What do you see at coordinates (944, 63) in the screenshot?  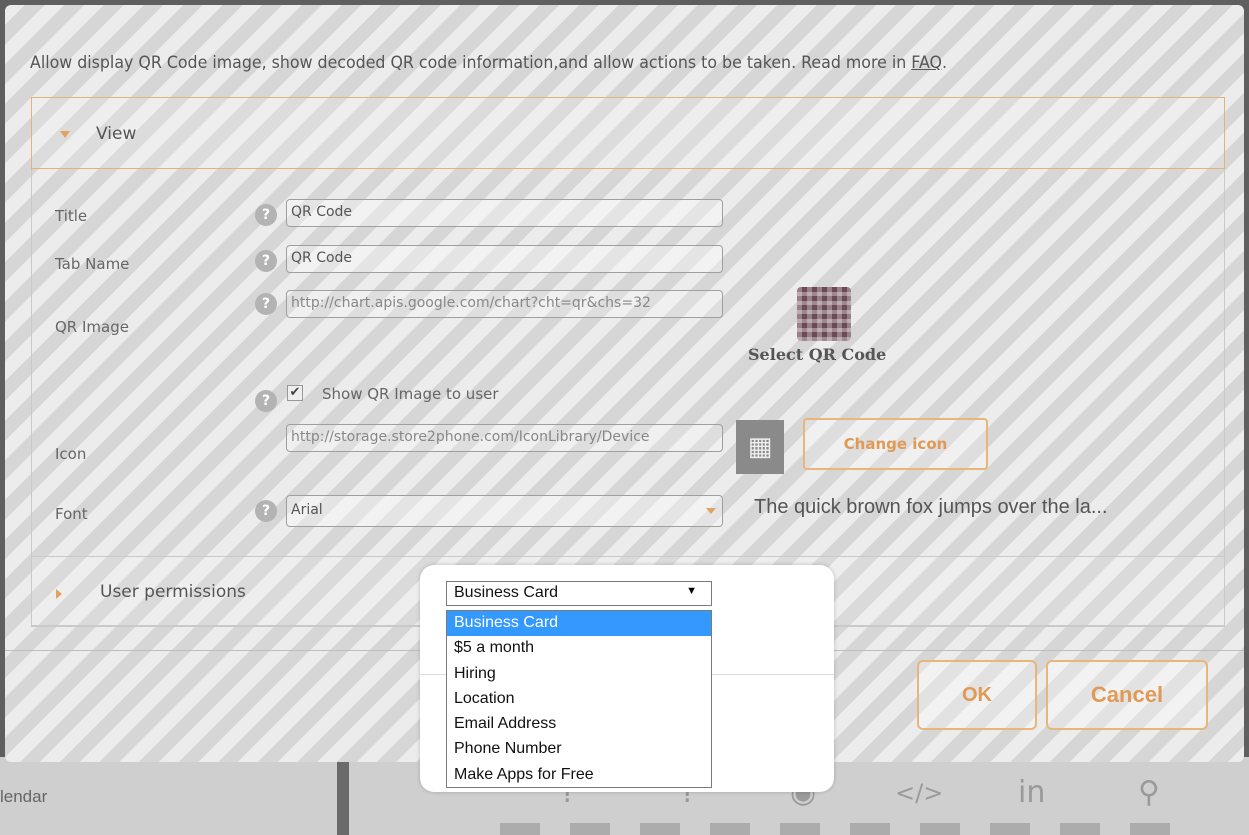 I see `description-period: .` at bounding box center [944, 63].